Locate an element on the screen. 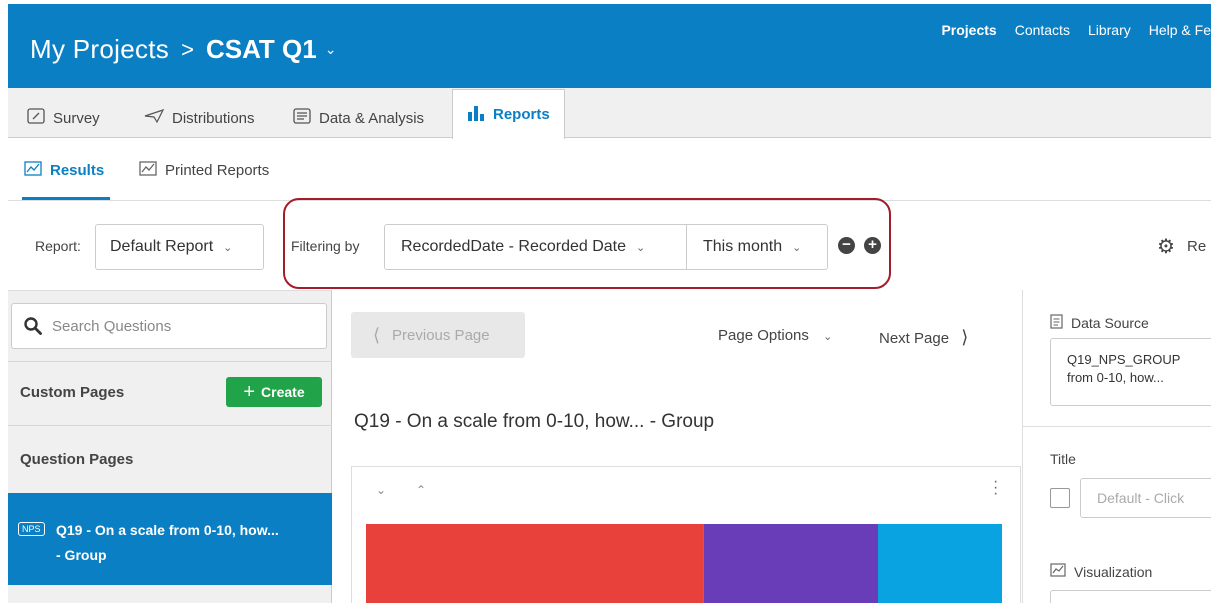  subtab-results: Results is located at coordinates (64, 170).